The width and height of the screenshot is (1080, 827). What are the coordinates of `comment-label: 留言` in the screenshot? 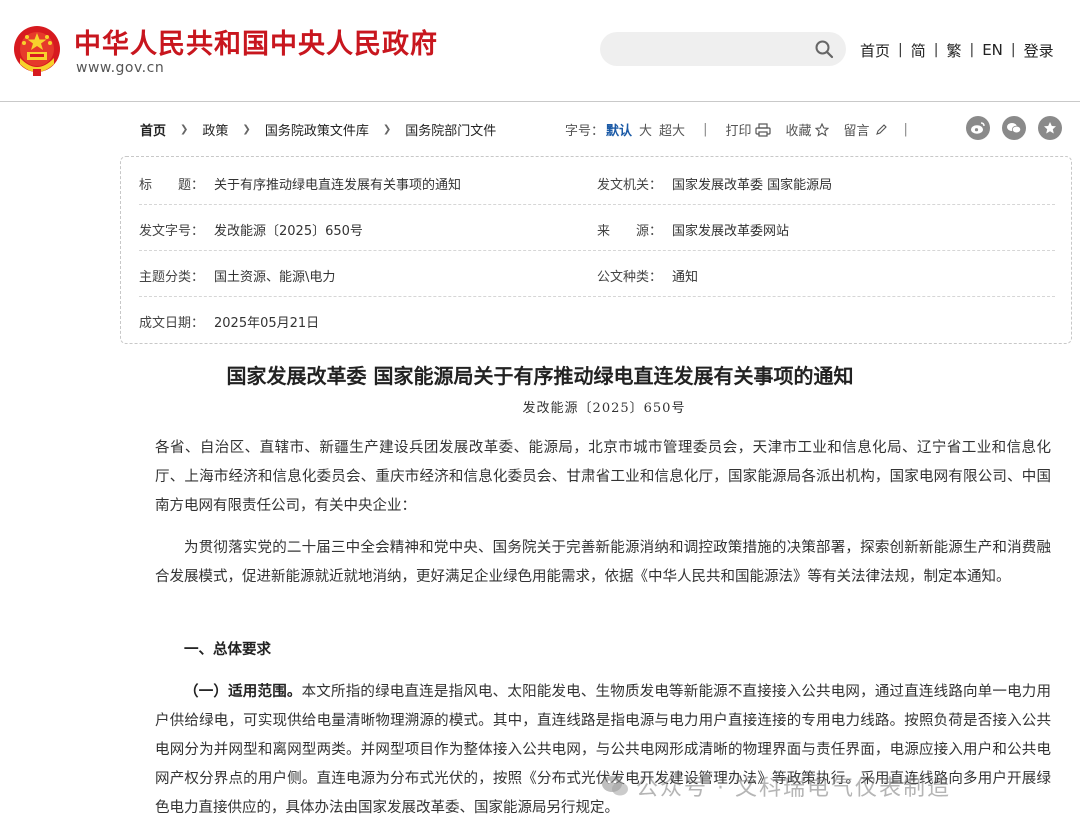 It's located at (856, 131).